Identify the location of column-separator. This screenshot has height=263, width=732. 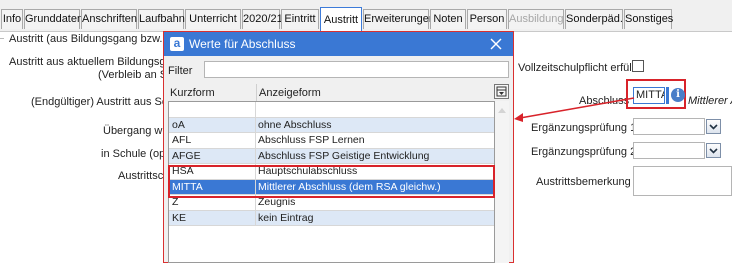
(256, 93).